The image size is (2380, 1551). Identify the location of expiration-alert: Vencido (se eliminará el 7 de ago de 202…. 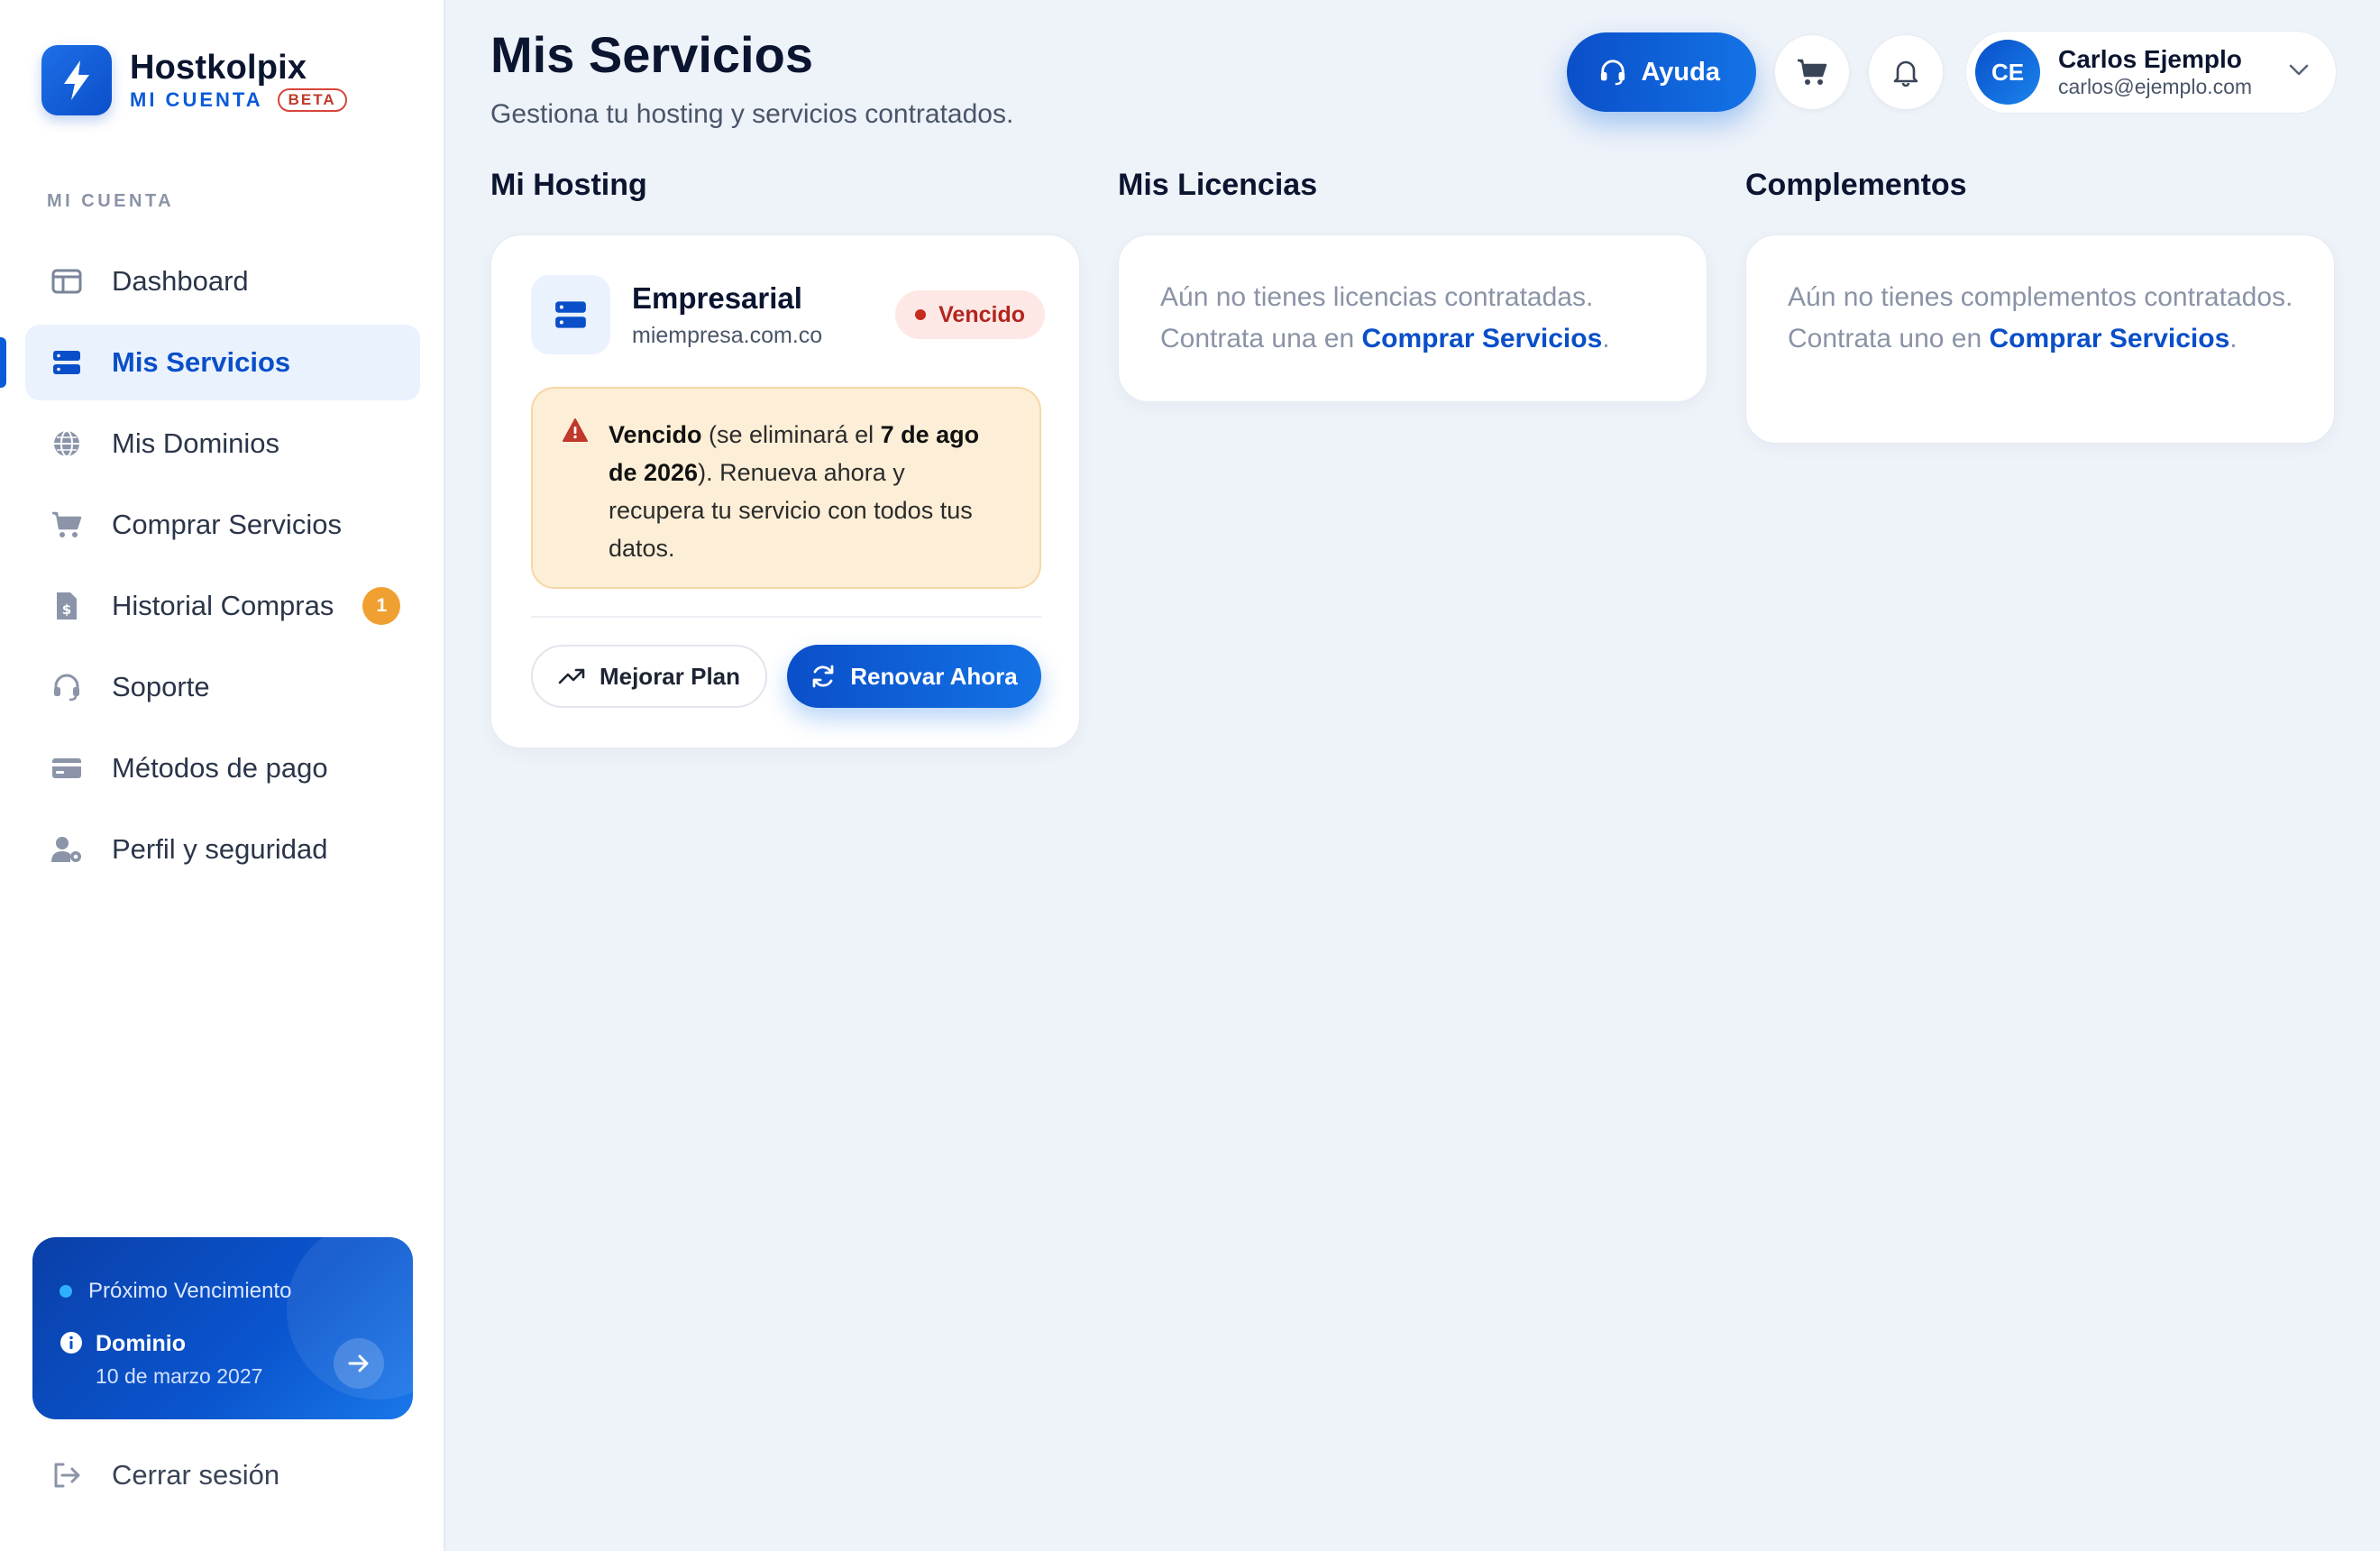
(786, 488).